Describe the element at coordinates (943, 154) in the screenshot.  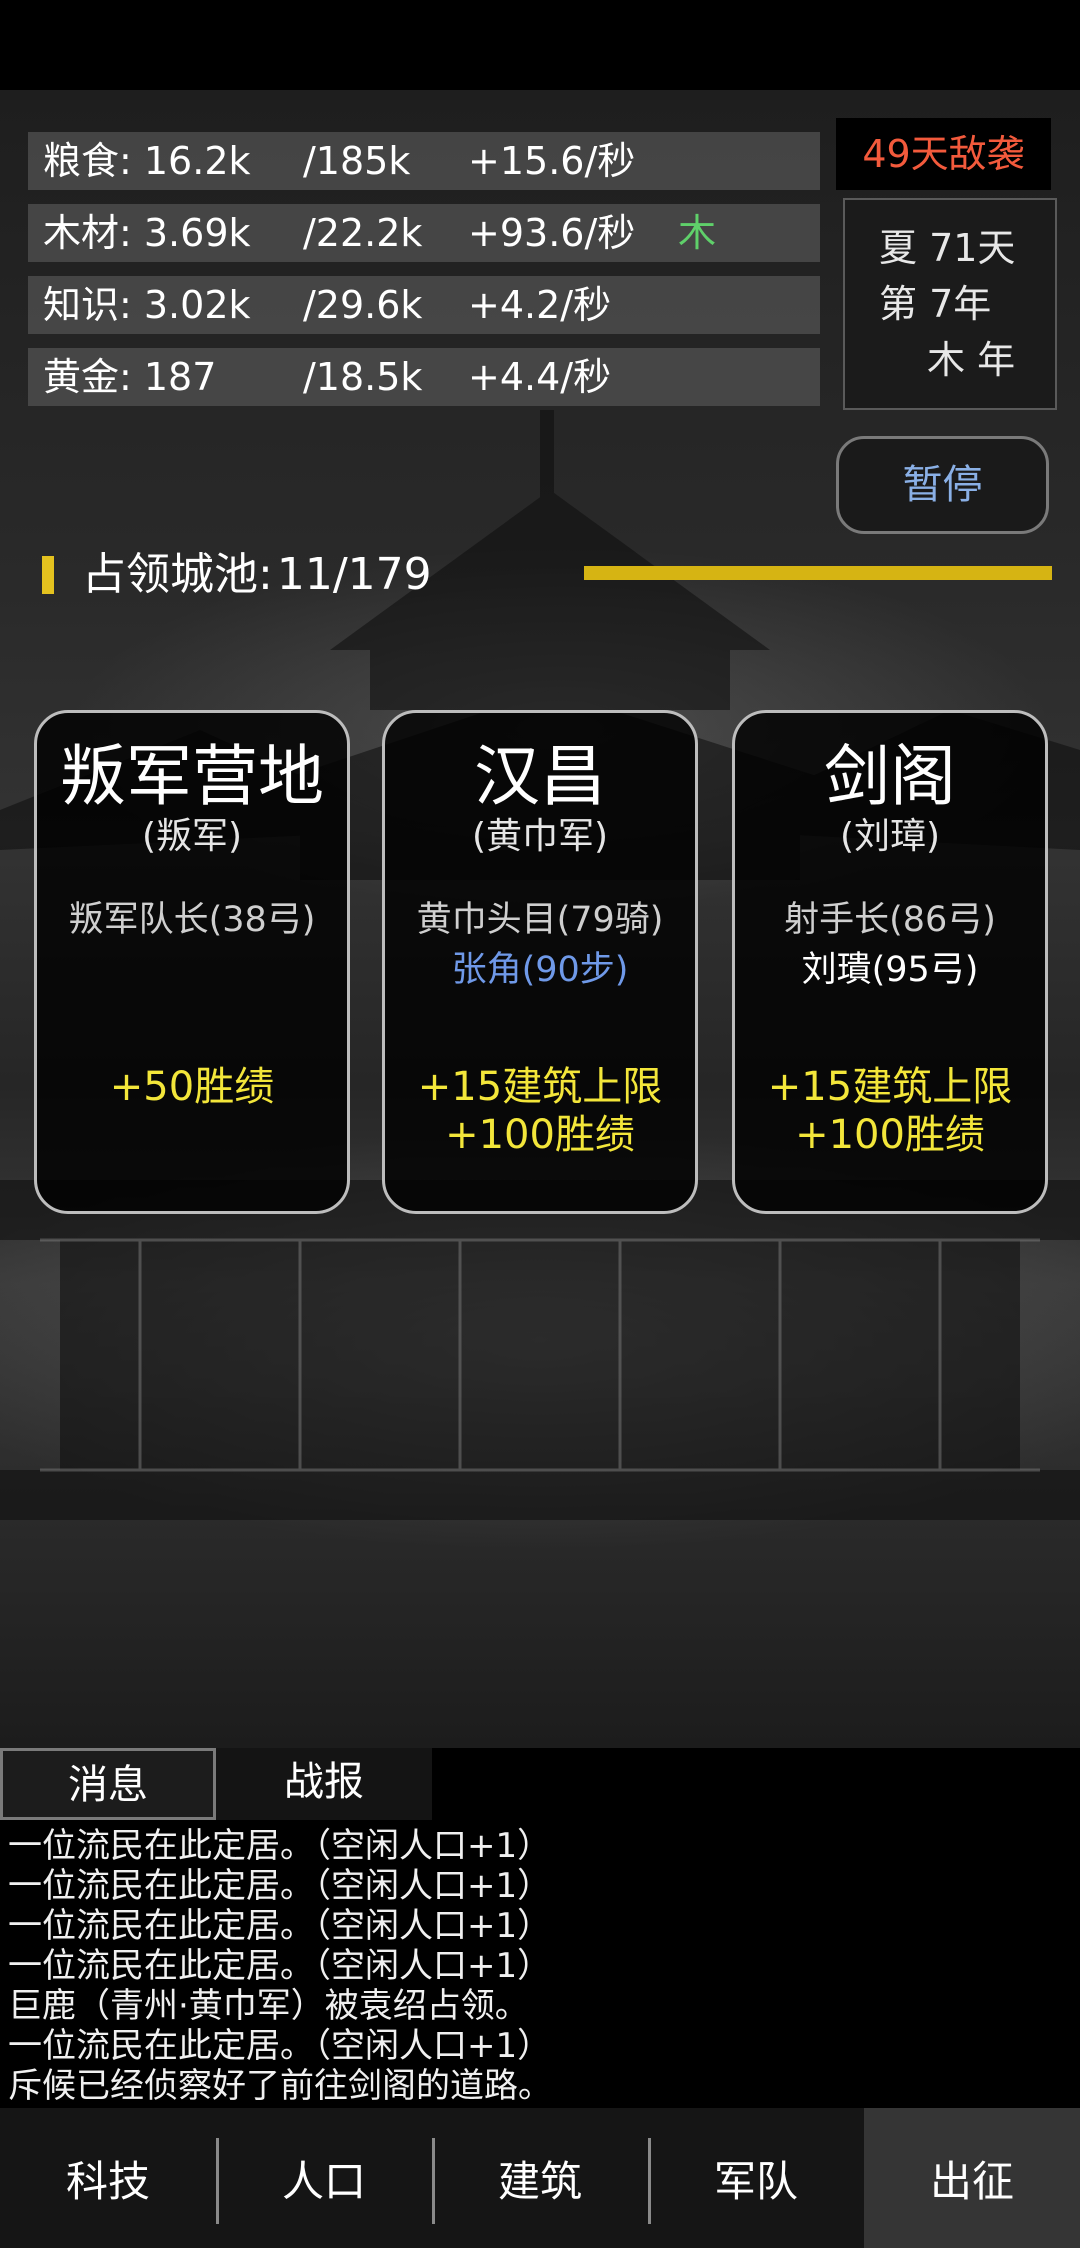
I see `enemy-attack-countdown: 49天敌袭` at that location.